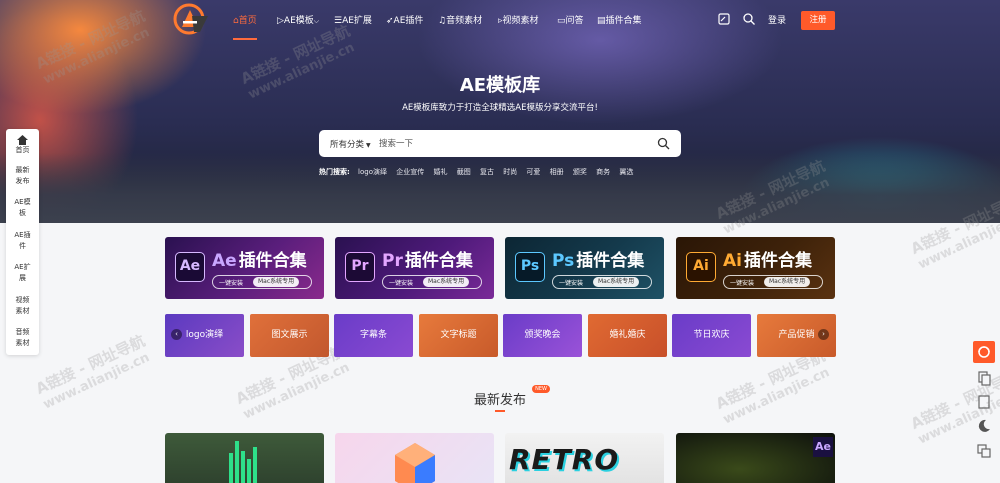 The height and width of the screenshot is (483, 1000). I want to click on nav-item-ae-templates: ▷AE模板⌵, so click(298, 19).